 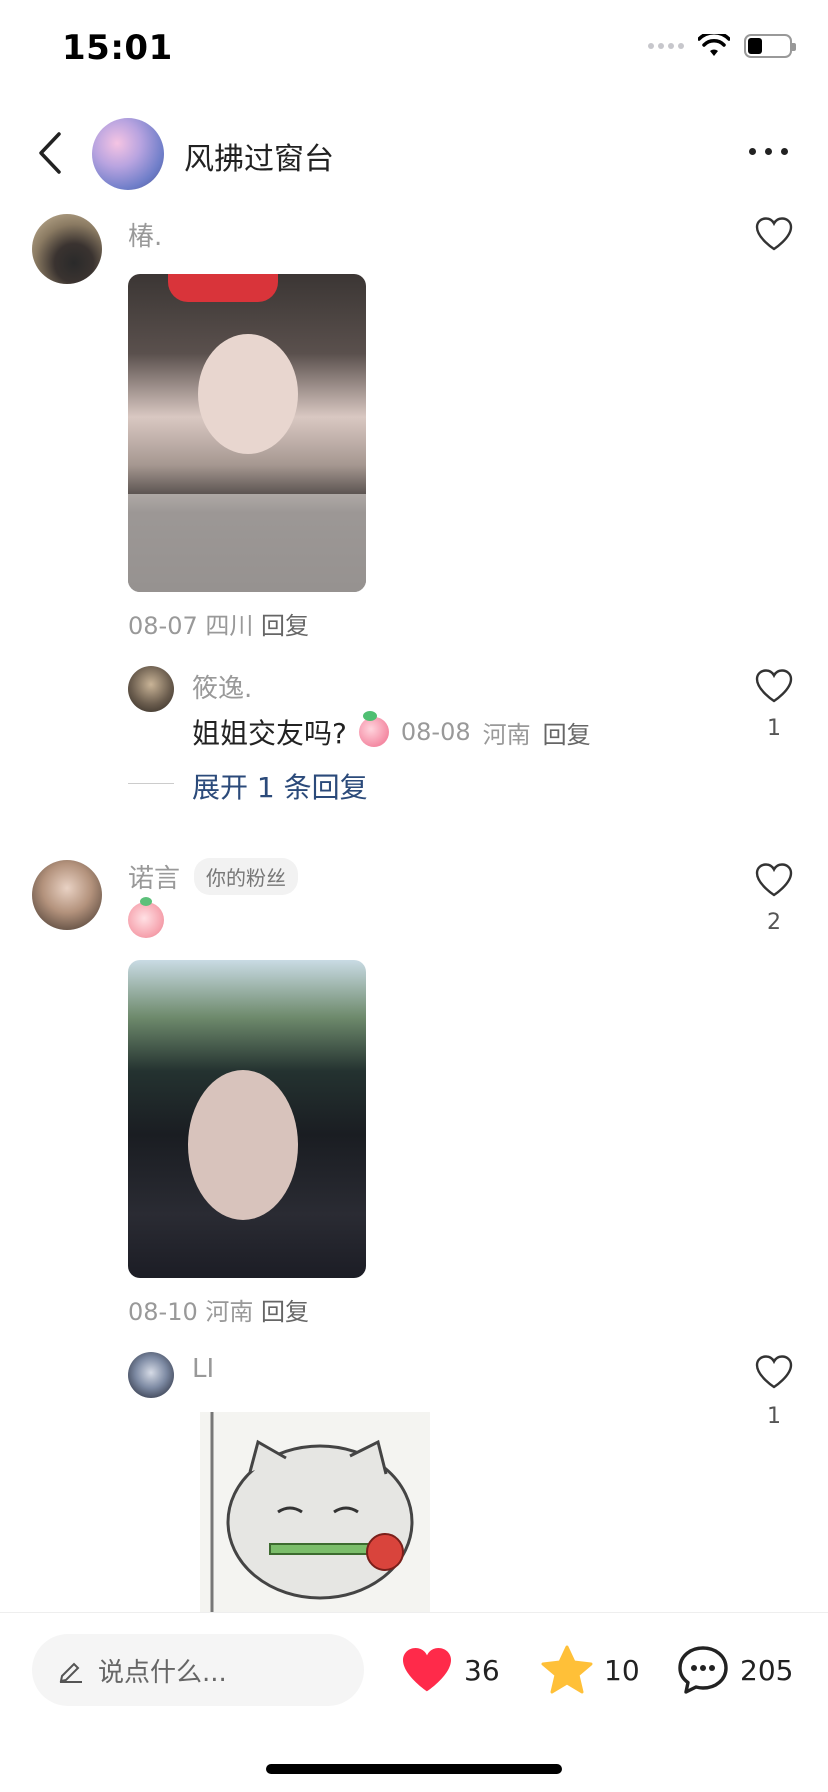 I want to click on status-icons, so click(x=722, y=46).